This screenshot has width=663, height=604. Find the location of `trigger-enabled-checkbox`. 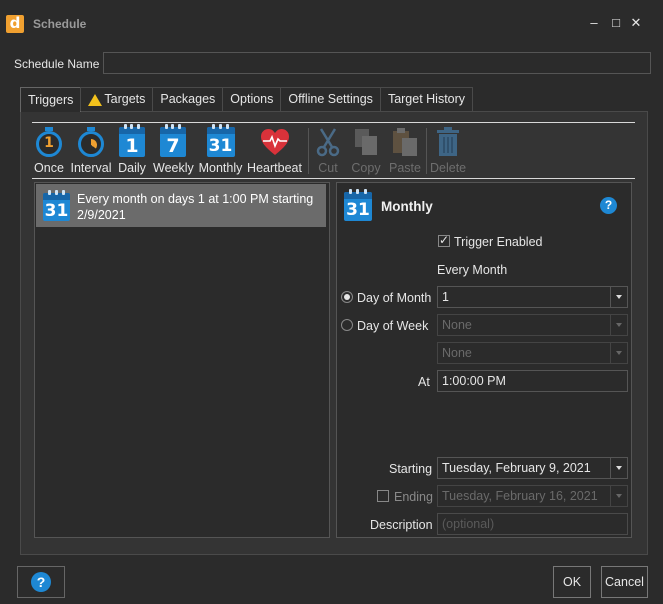

trigger-enabled-checkbox is located at coordinates (444, 240).